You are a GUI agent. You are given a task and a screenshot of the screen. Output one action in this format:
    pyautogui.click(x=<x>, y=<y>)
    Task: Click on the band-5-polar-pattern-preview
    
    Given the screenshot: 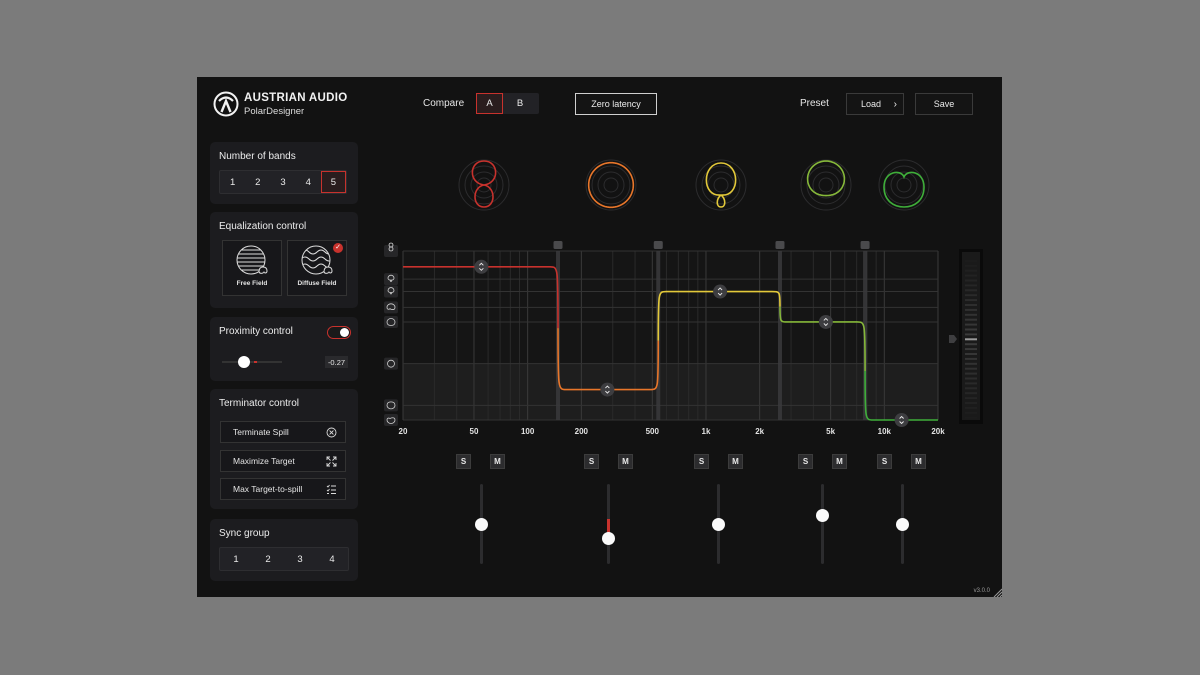 What is the action you would take?
    pyautogui.click(x=904, y=185)
    